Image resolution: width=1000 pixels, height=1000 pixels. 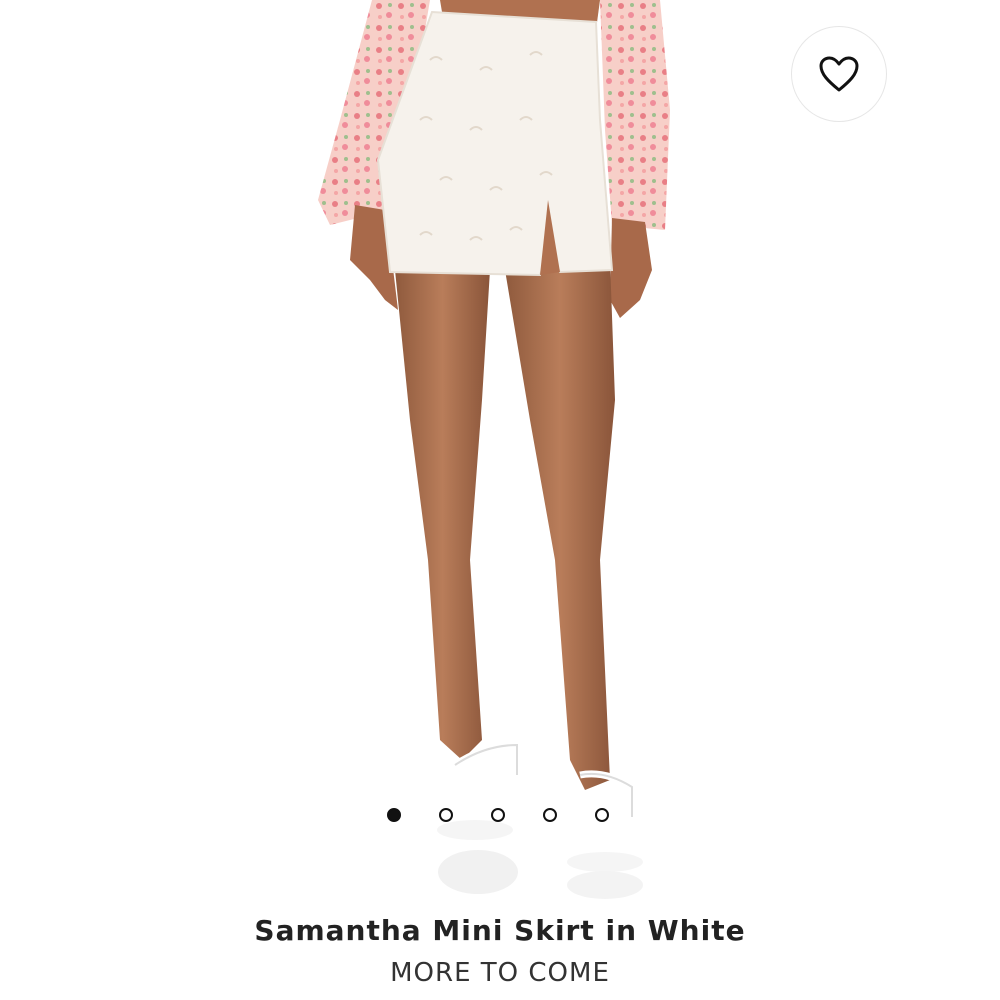 What do you see at coordinates (631, 268) in the screenshot?
I see `right-hand` at bounding box center [631, 268].